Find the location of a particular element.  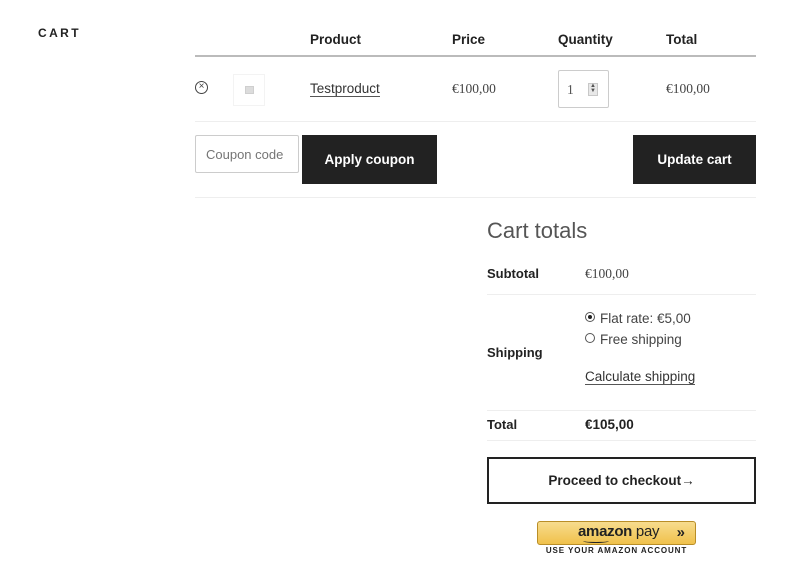

image-placeholder-icon is located at coordinates (249, 90).